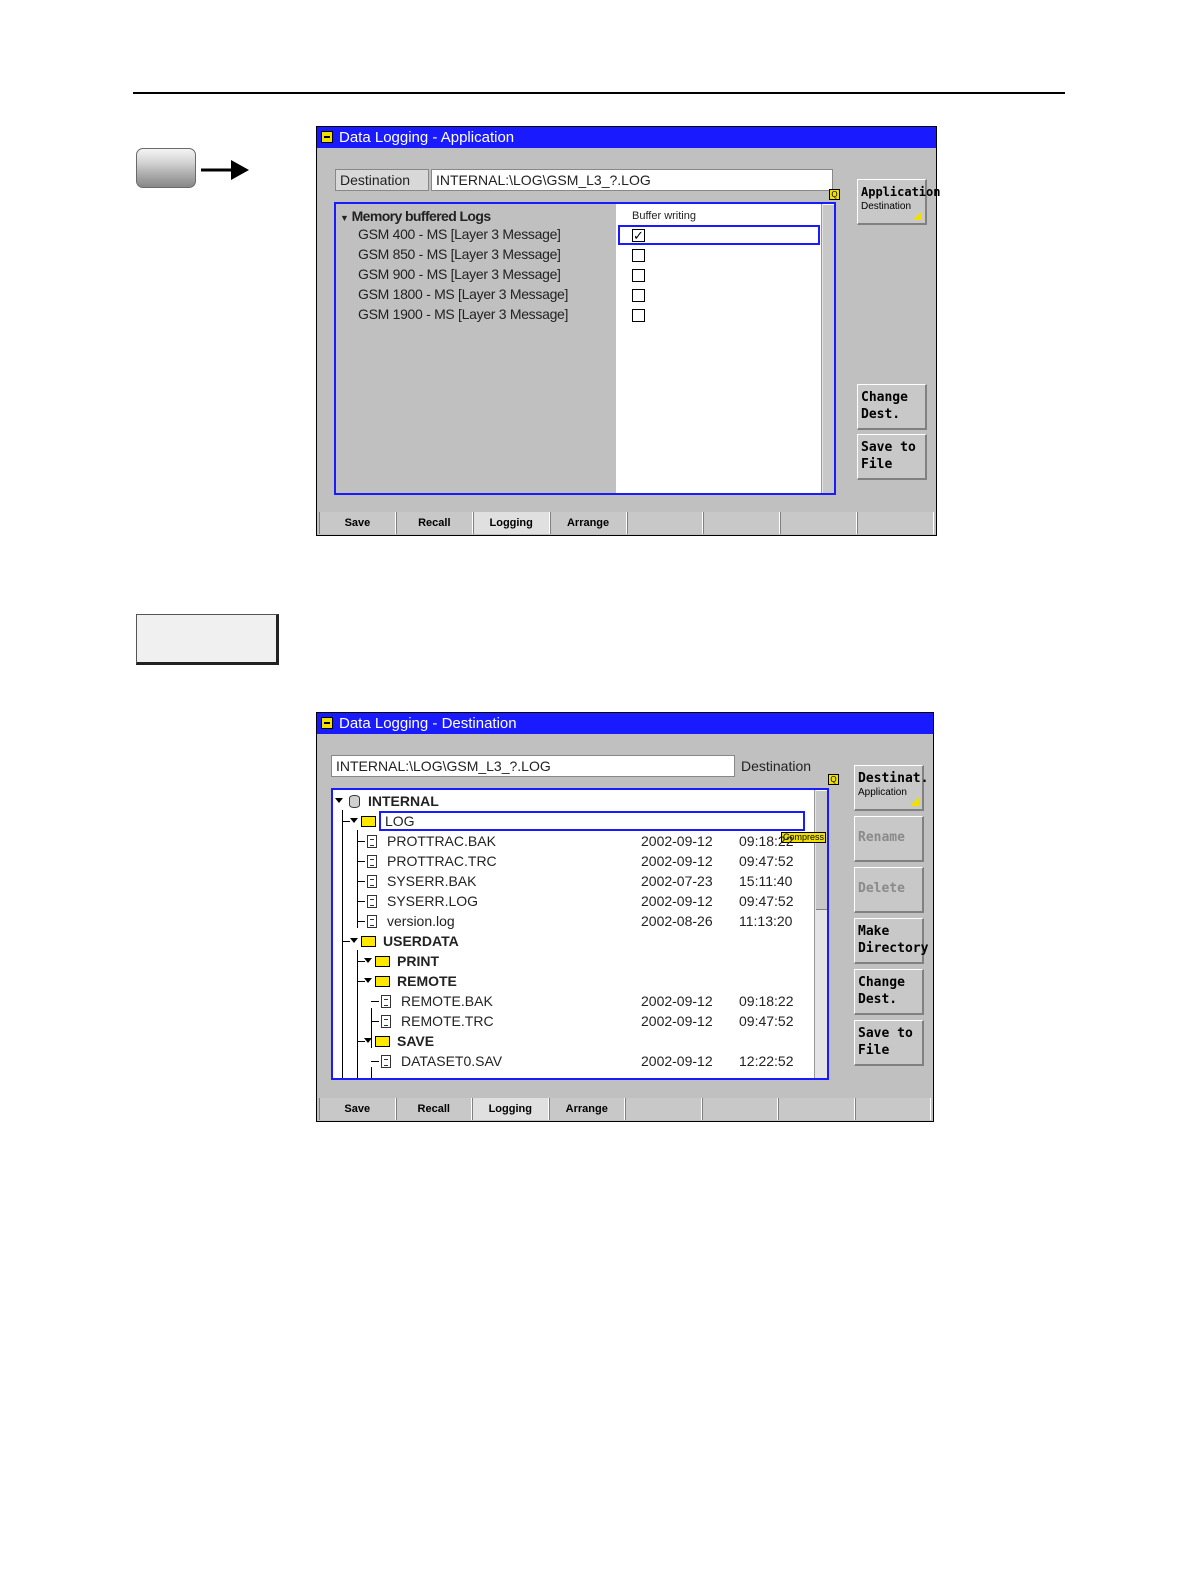 The width and height of the screenshot is (1190, 1593). I want to click on log-item-gsm850: GSM 850 - MS [Layer 3 Message], so click(459, 254).